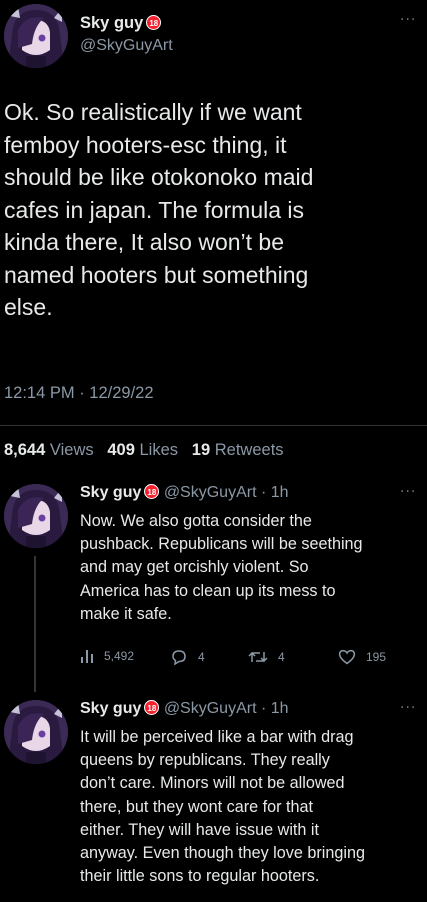 The width and height of the screenshot is (427, 902). I want to click on tweet-stats: 8,644 Views 409 Likes 19 Retweets, so click(144, 450).